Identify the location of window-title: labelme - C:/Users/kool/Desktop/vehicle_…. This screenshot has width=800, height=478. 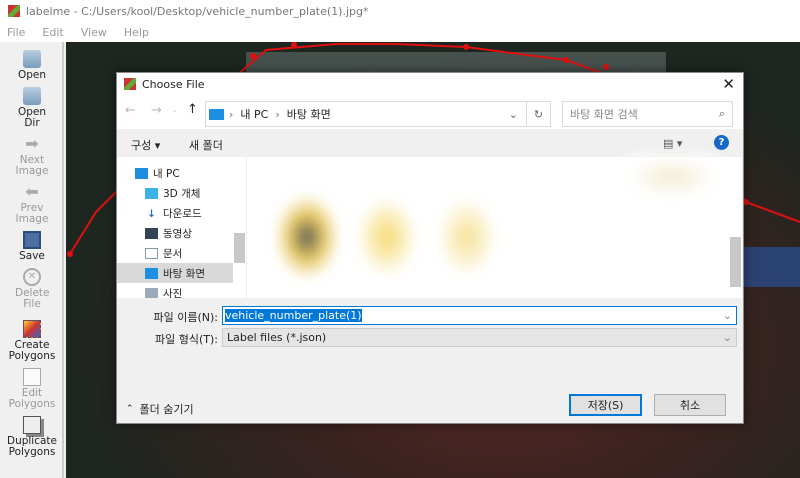
(197, 11).